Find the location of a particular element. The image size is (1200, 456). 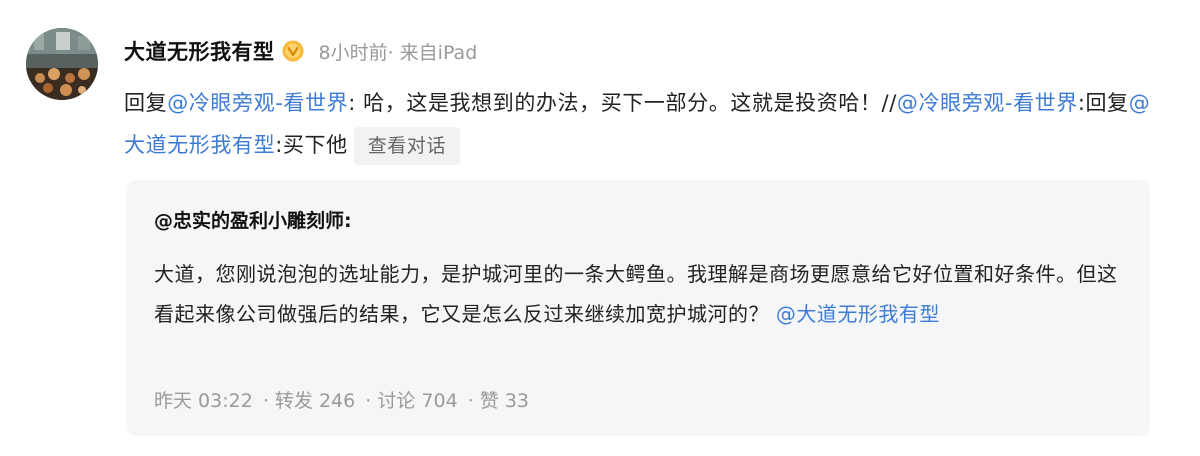

like-count: · 赞 33 is located at coordinates (498, 401).